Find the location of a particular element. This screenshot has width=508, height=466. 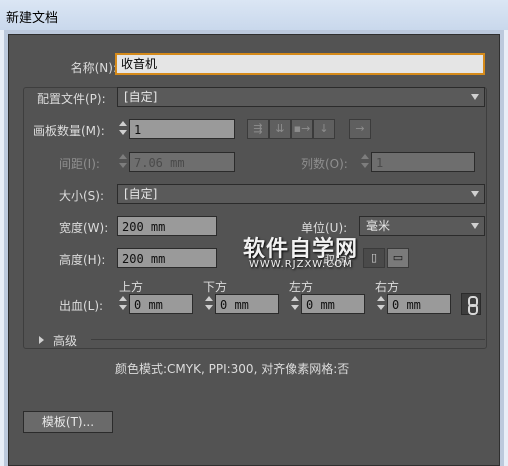

profile-label: 配置文件(P): is located at coordinates (71, 98).